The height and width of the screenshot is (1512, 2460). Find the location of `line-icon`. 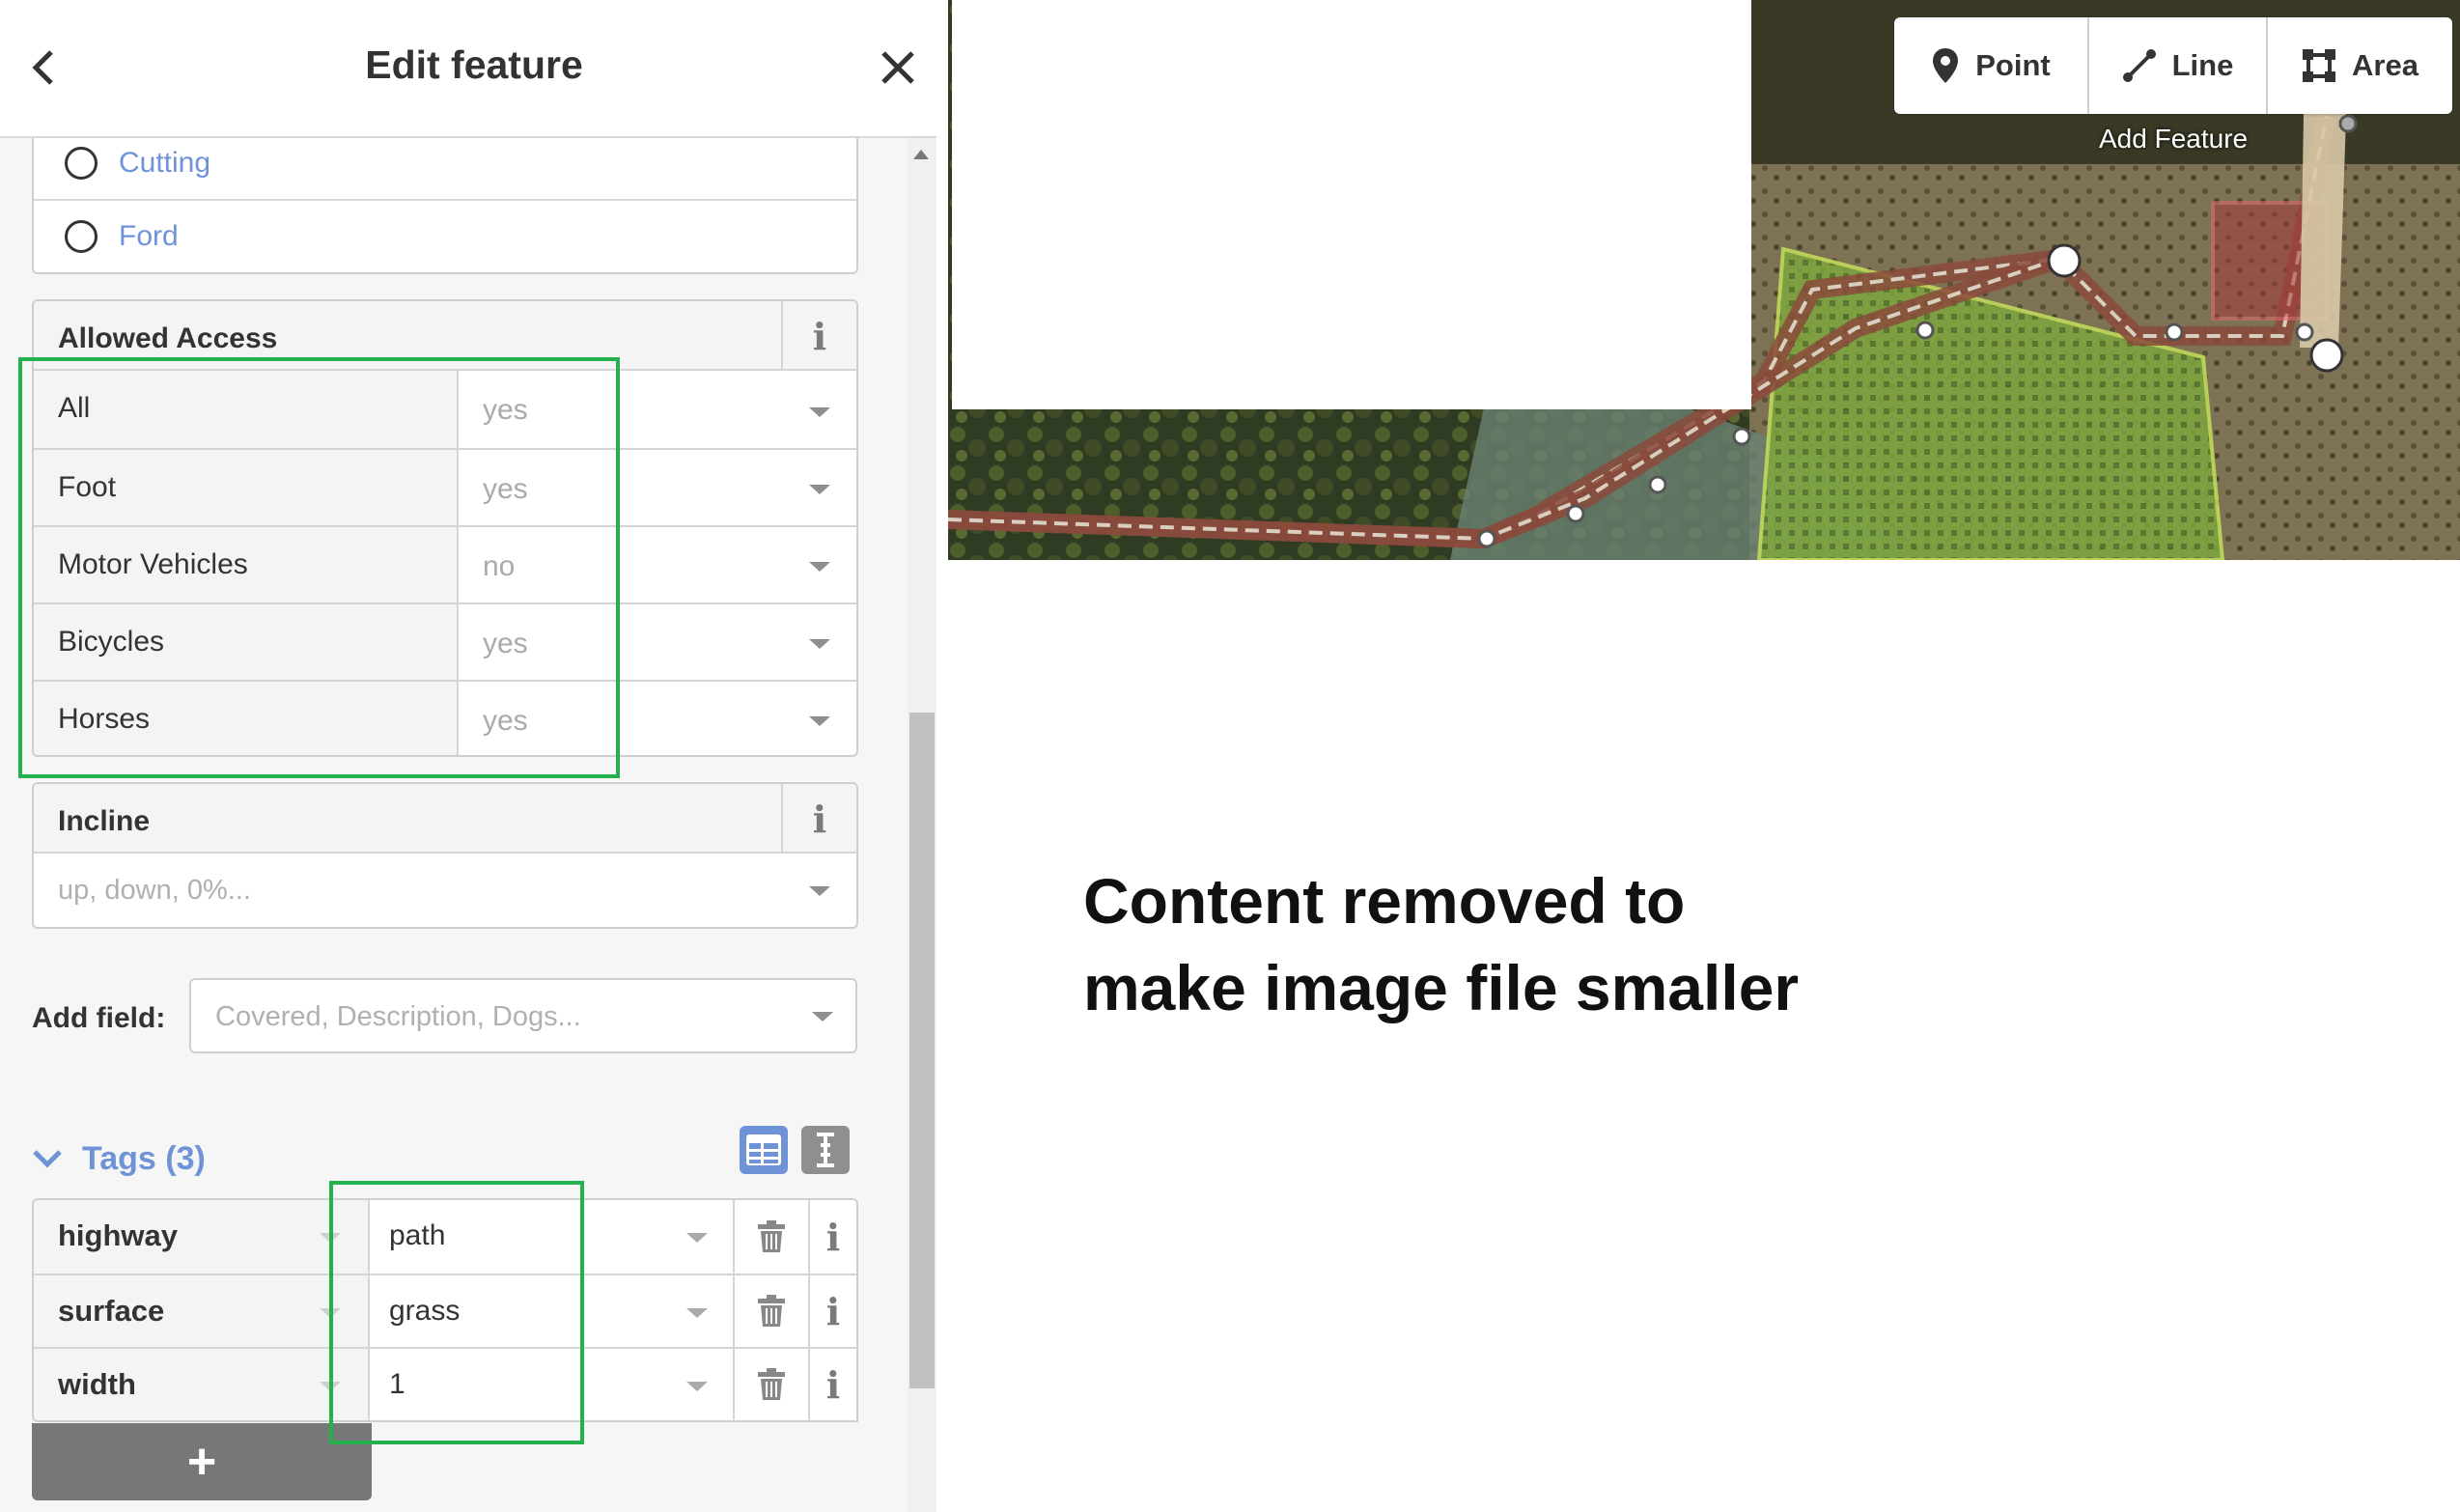

line-icon is located at coordinates (2139, 66).